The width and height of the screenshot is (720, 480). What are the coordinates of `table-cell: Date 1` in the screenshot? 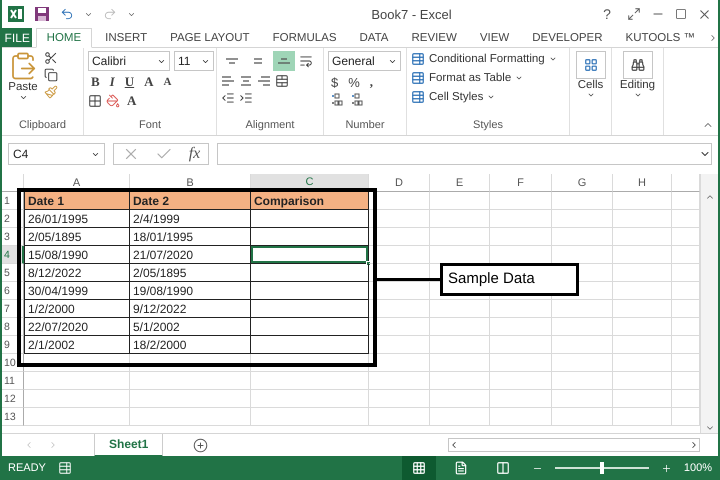 It's located at (77, 201).